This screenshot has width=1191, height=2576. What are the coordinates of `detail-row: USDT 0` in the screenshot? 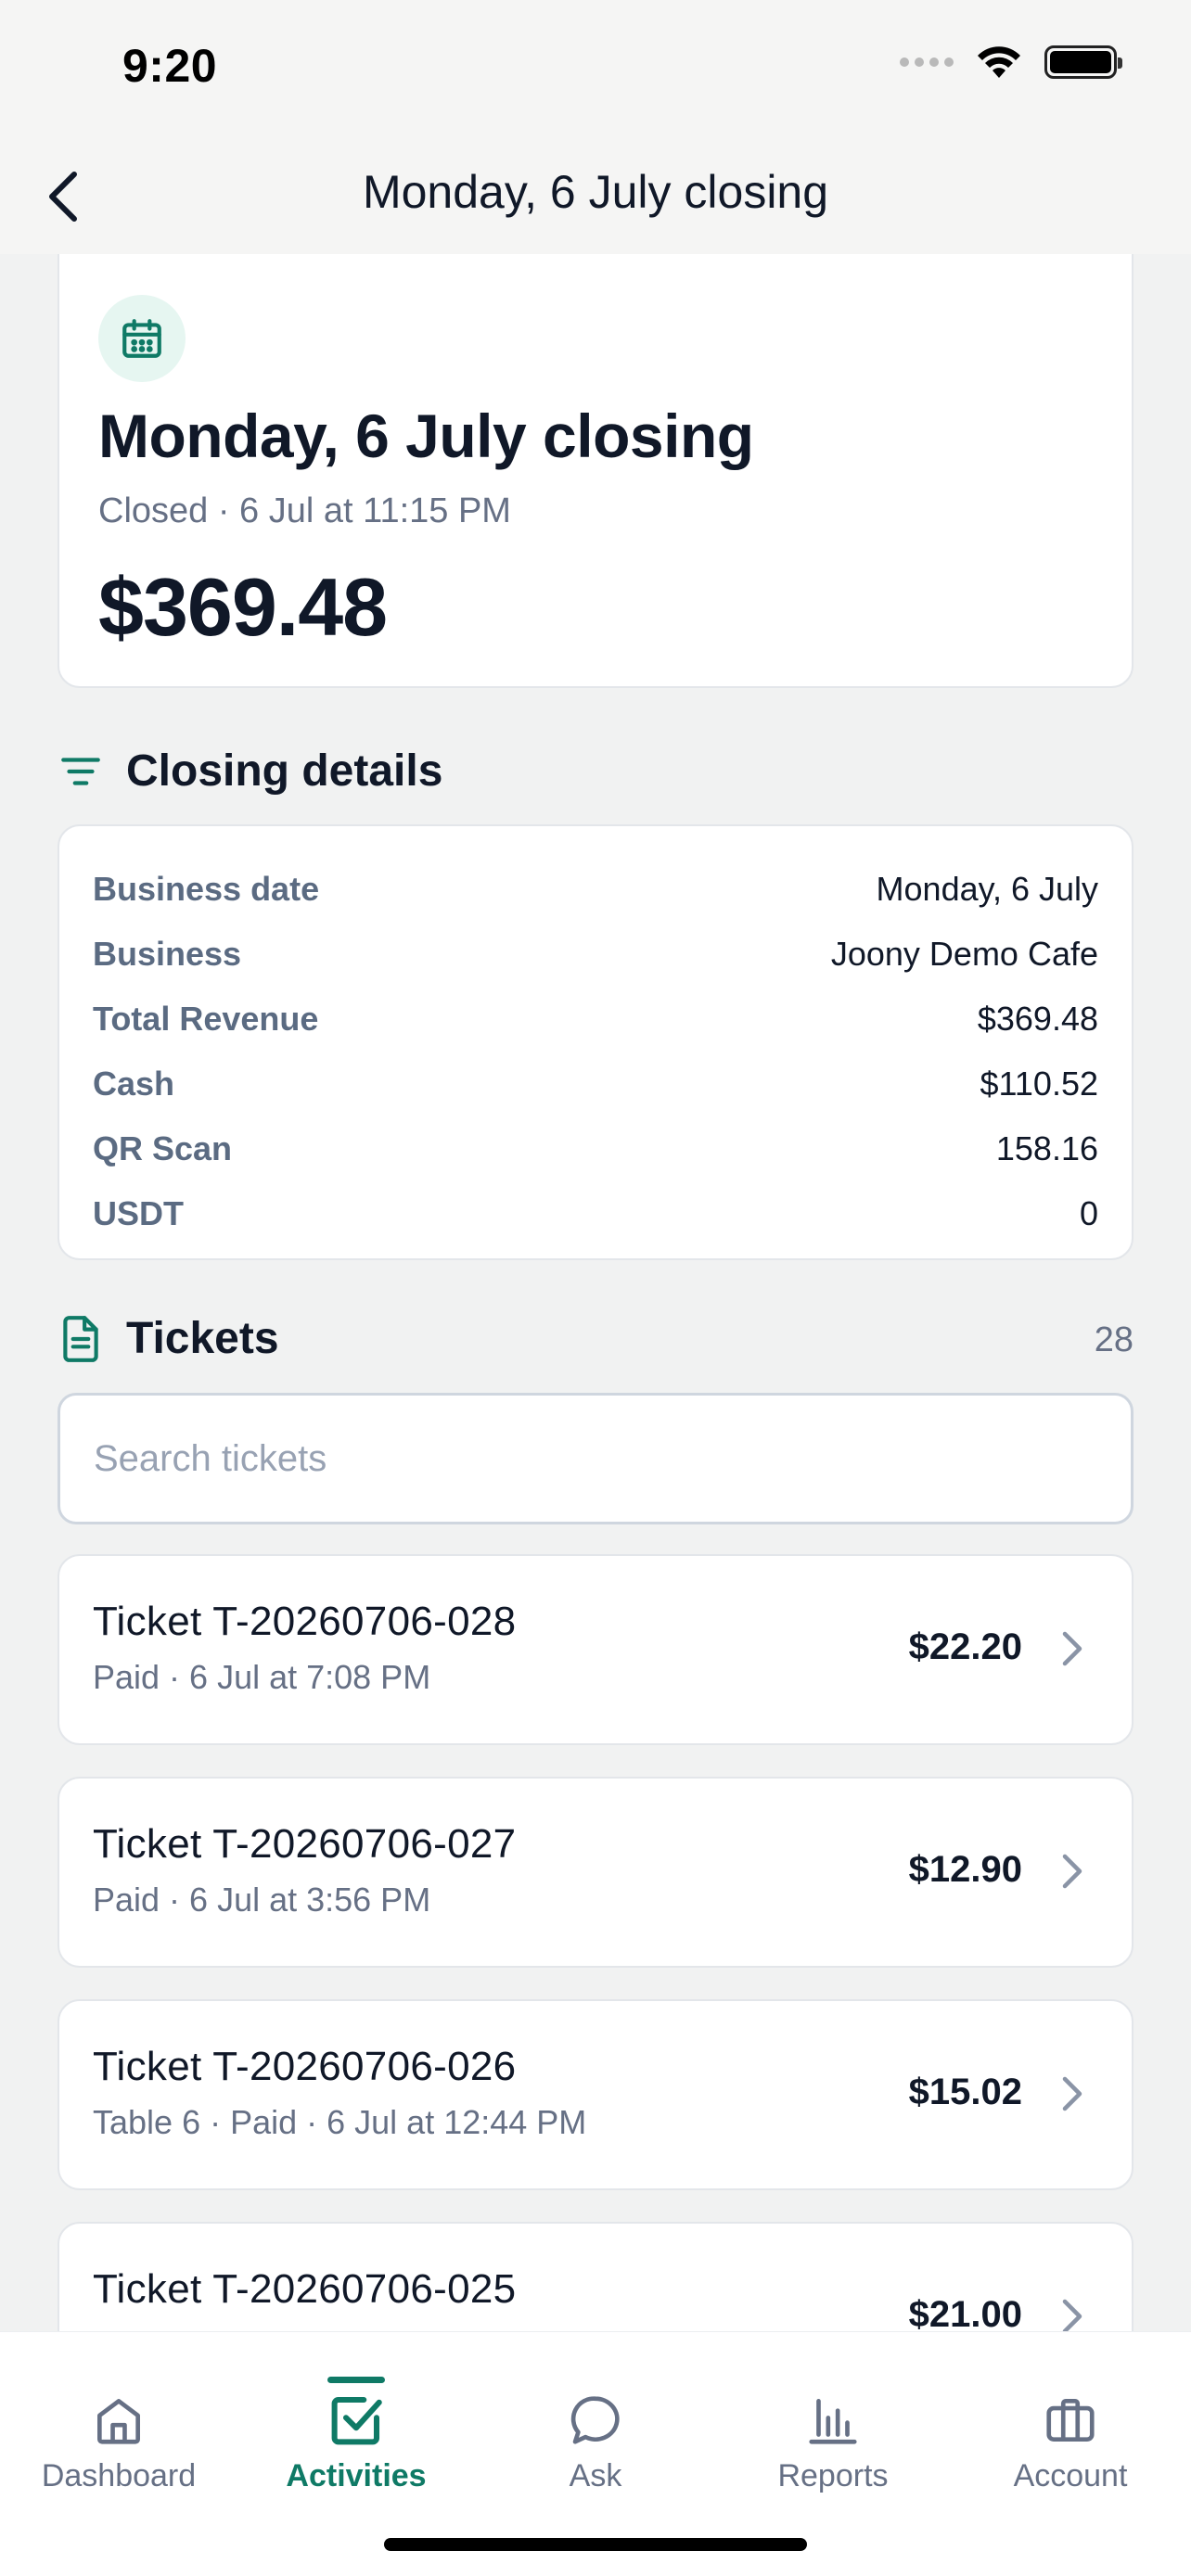 It's located at (595, 1214).